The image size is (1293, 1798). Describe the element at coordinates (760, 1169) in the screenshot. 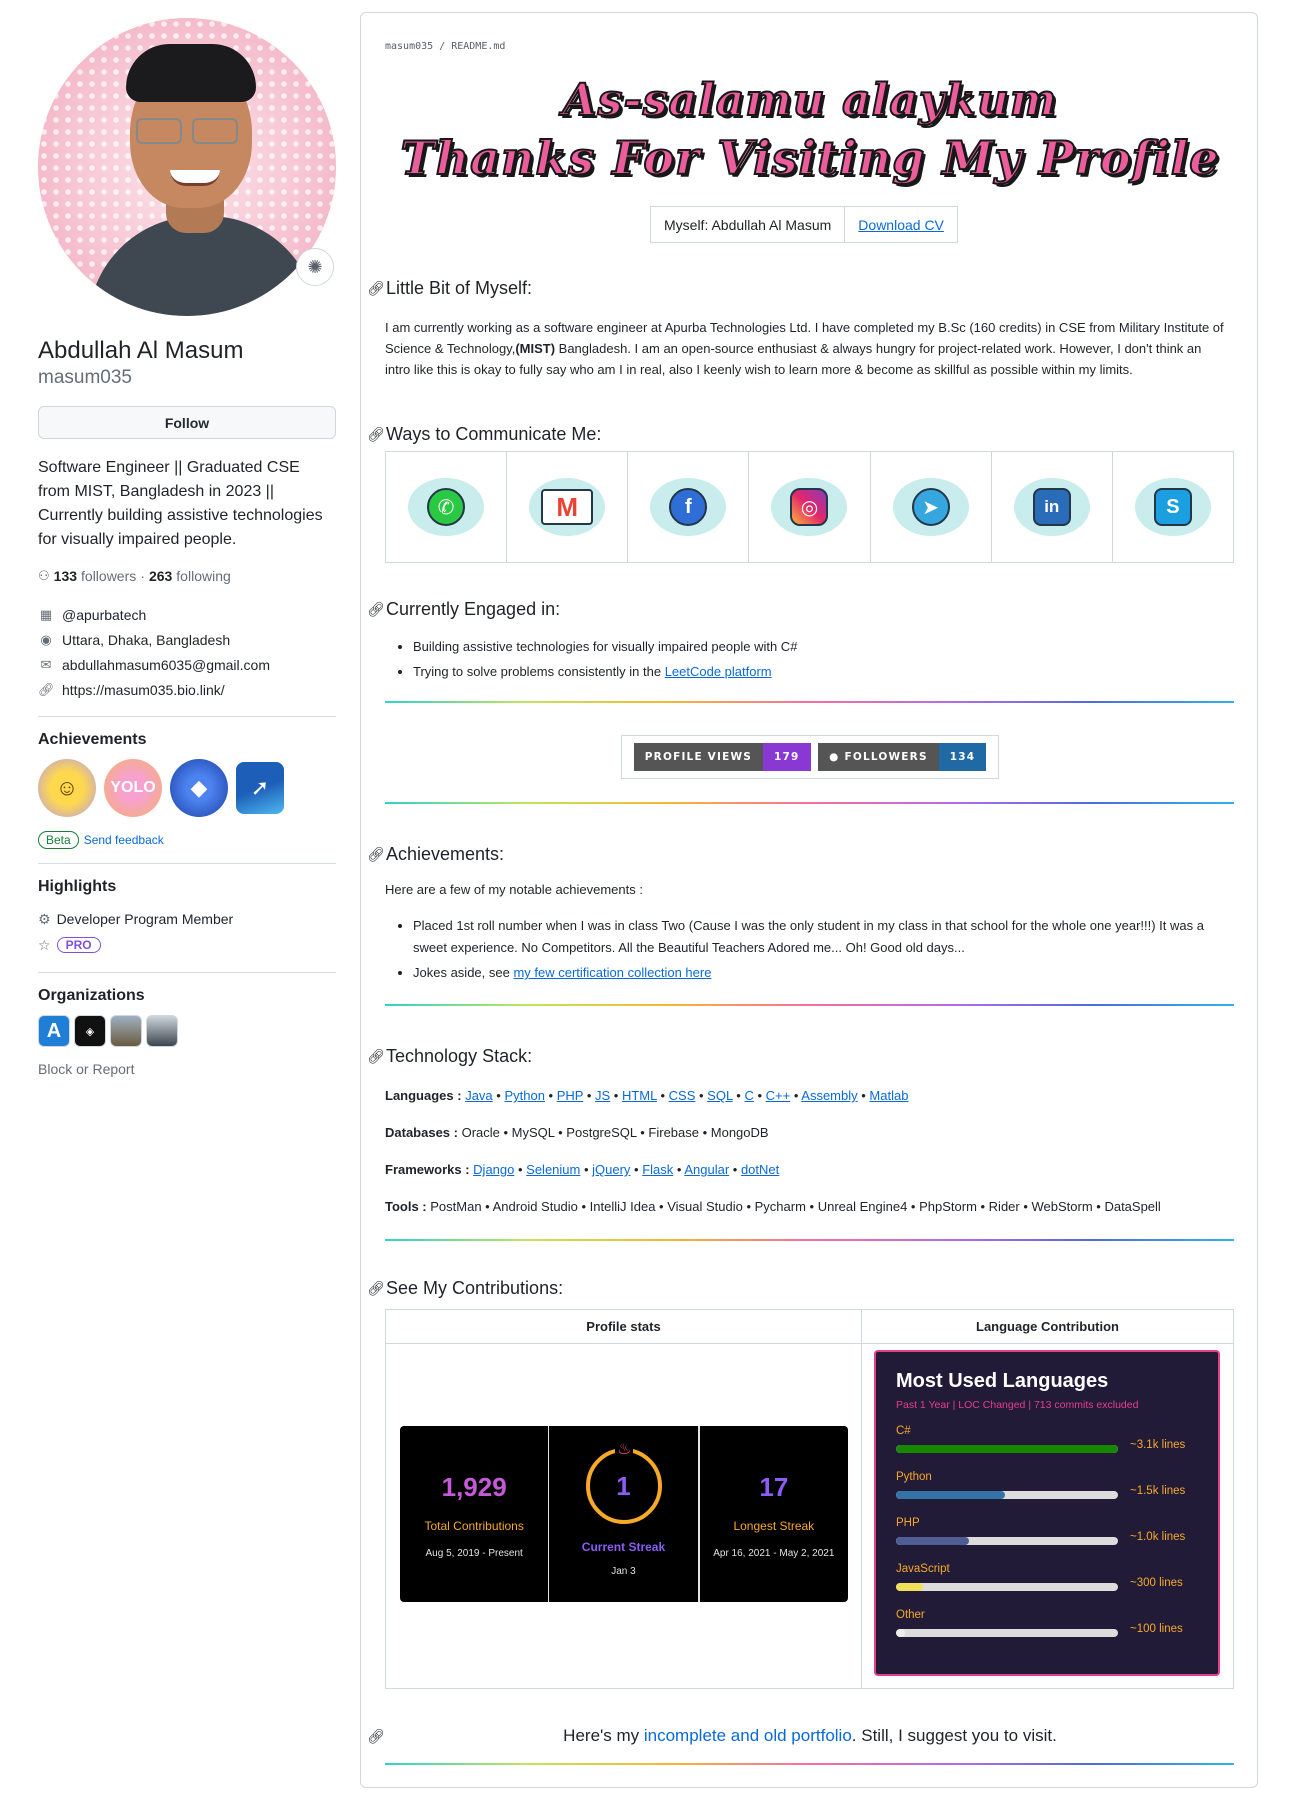

I see `framework-link: dotNet` at that location.